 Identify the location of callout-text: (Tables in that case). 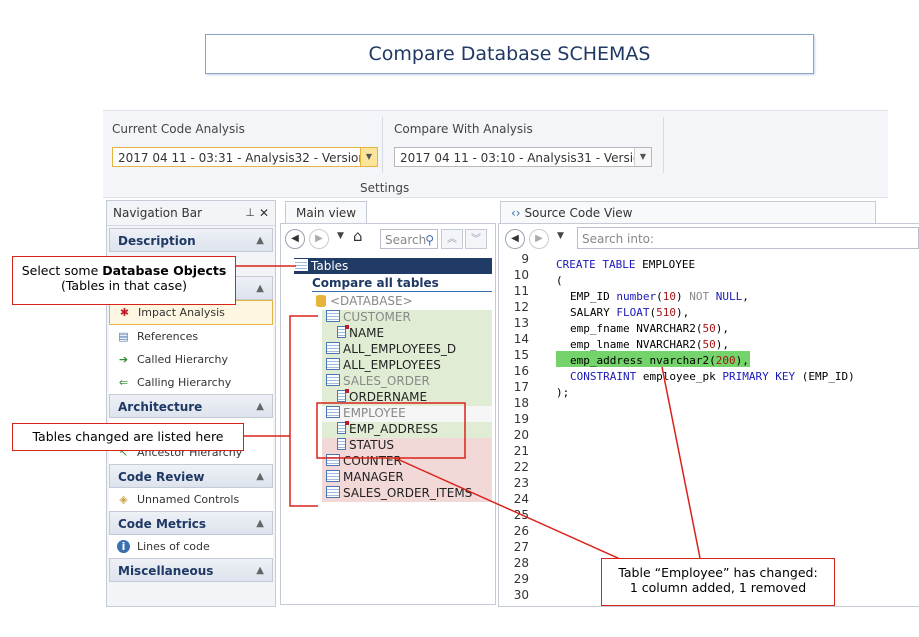
(124, 285).